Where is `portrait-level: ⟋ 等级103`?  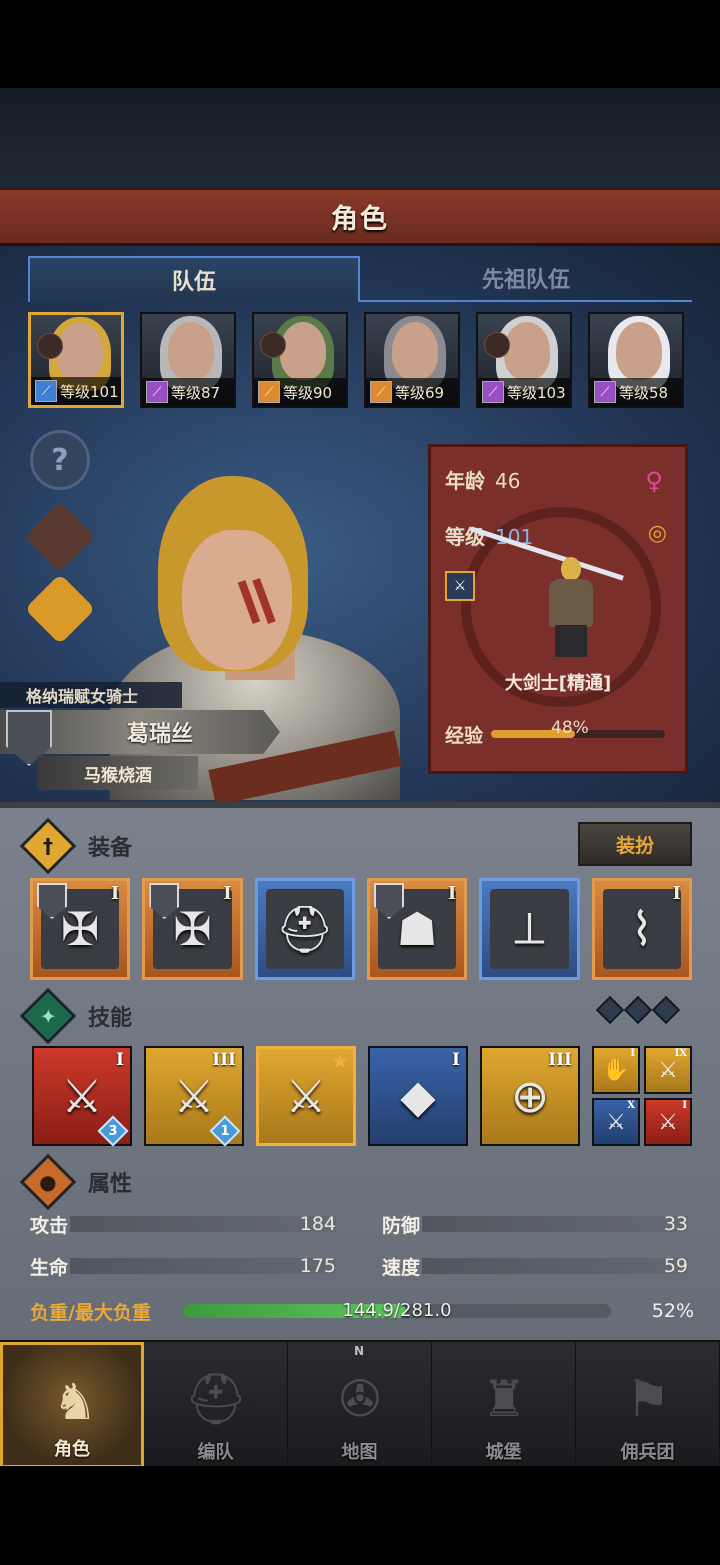
portrait-level: ⟋ 等级103 is located at coordinates (524, 392).